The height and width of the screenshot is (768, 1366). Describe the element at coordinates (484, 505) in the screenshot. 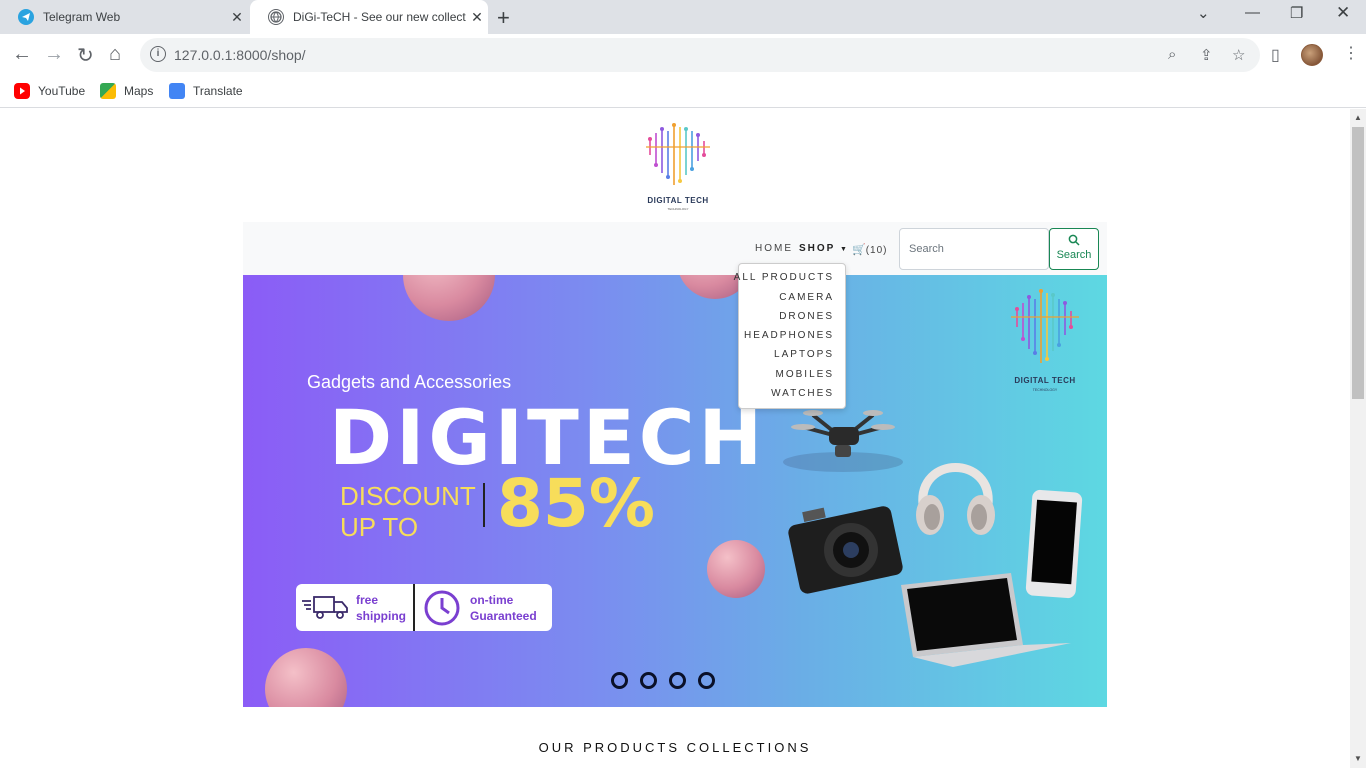

I see `hero-divider` at that location.